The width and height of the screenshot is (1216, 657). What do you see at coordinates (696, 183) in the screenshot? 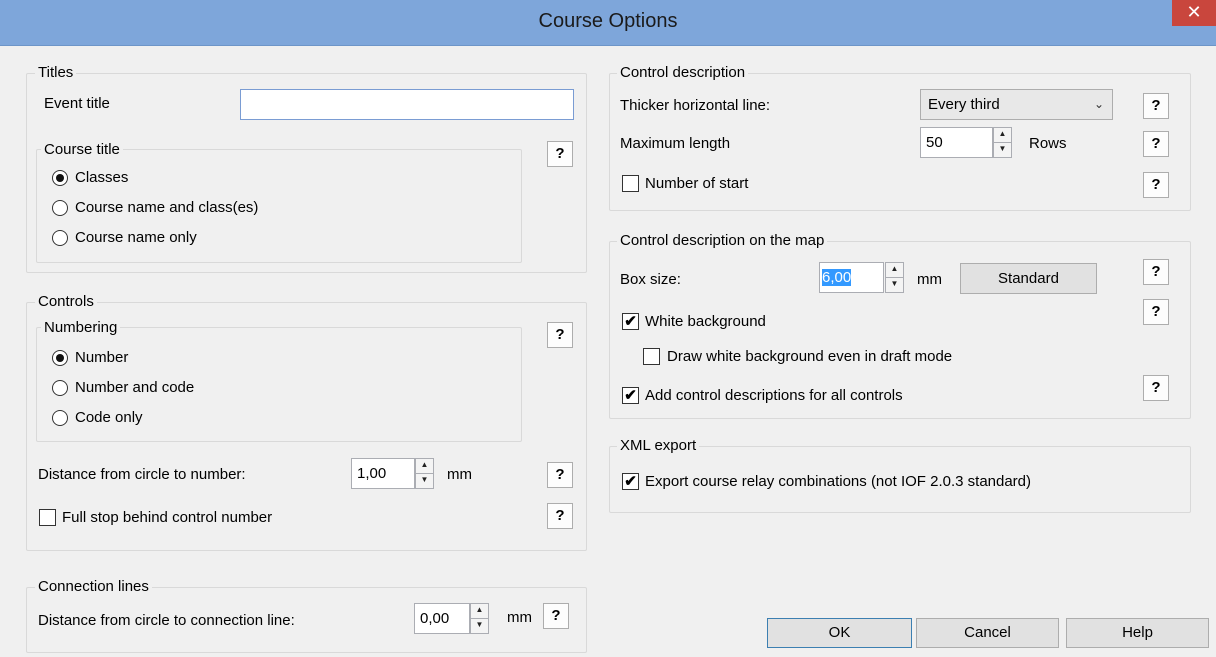
I see `number-of-start-label: Number of start` at bounding box center [696, 183].